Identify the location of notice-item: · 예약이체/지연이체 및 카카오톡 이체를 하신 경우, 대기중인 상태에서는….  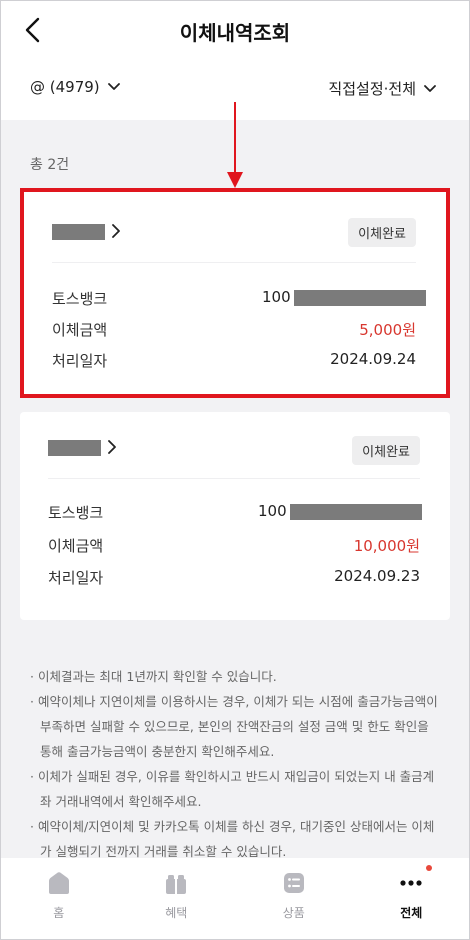
(232, 839).